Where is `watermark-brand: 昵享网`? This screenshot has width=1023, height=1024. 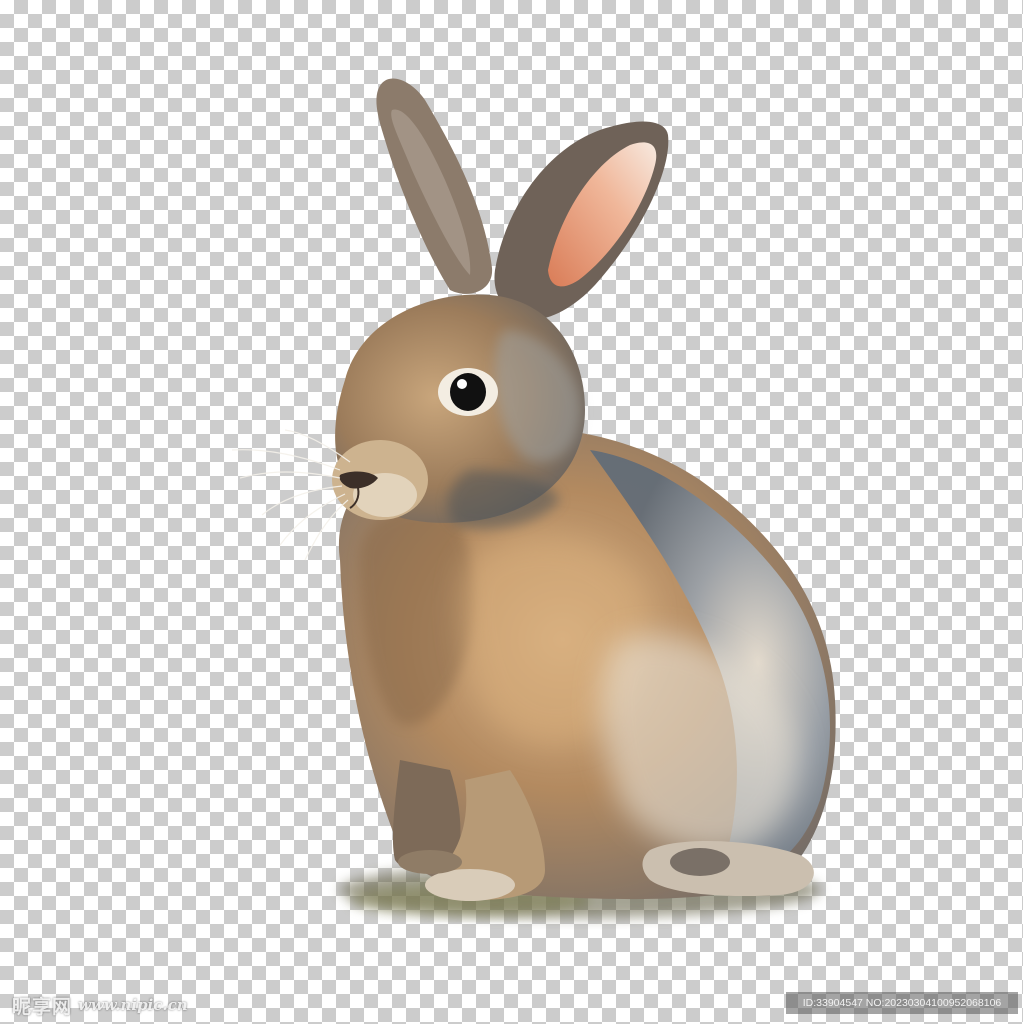 watermark-brand: 昵享网 is located at coordinates (42, 1006).